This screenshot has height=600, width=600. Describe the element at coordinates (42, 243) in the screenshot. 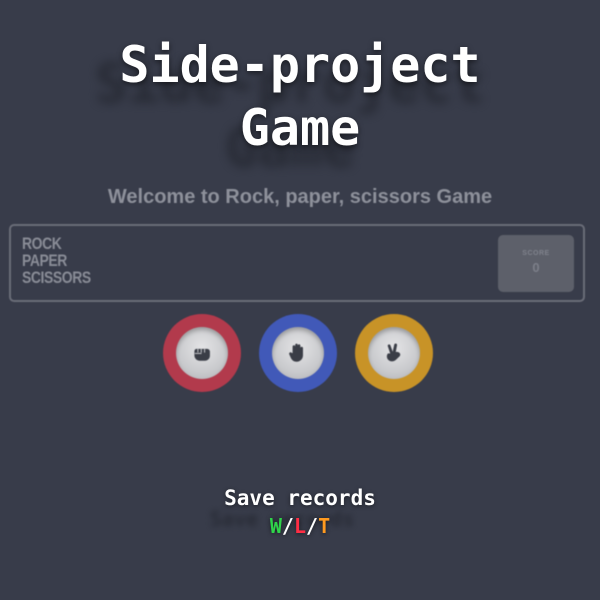

I see `logo-line-rock: ROCK` at that location.